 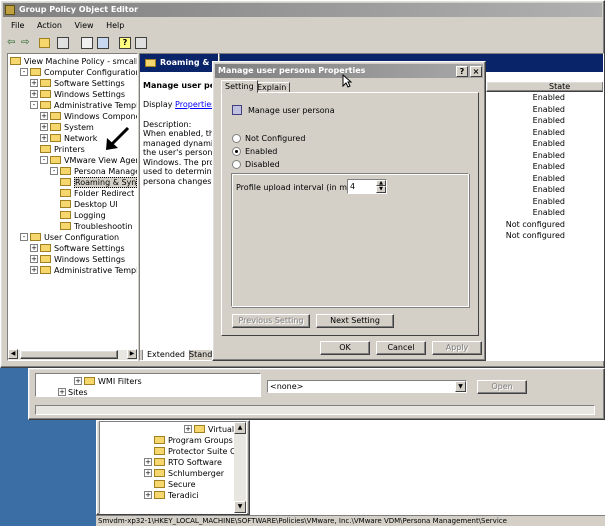 I want to click on forward-arrow-icon: ⇨, so click(x=25, y=42).